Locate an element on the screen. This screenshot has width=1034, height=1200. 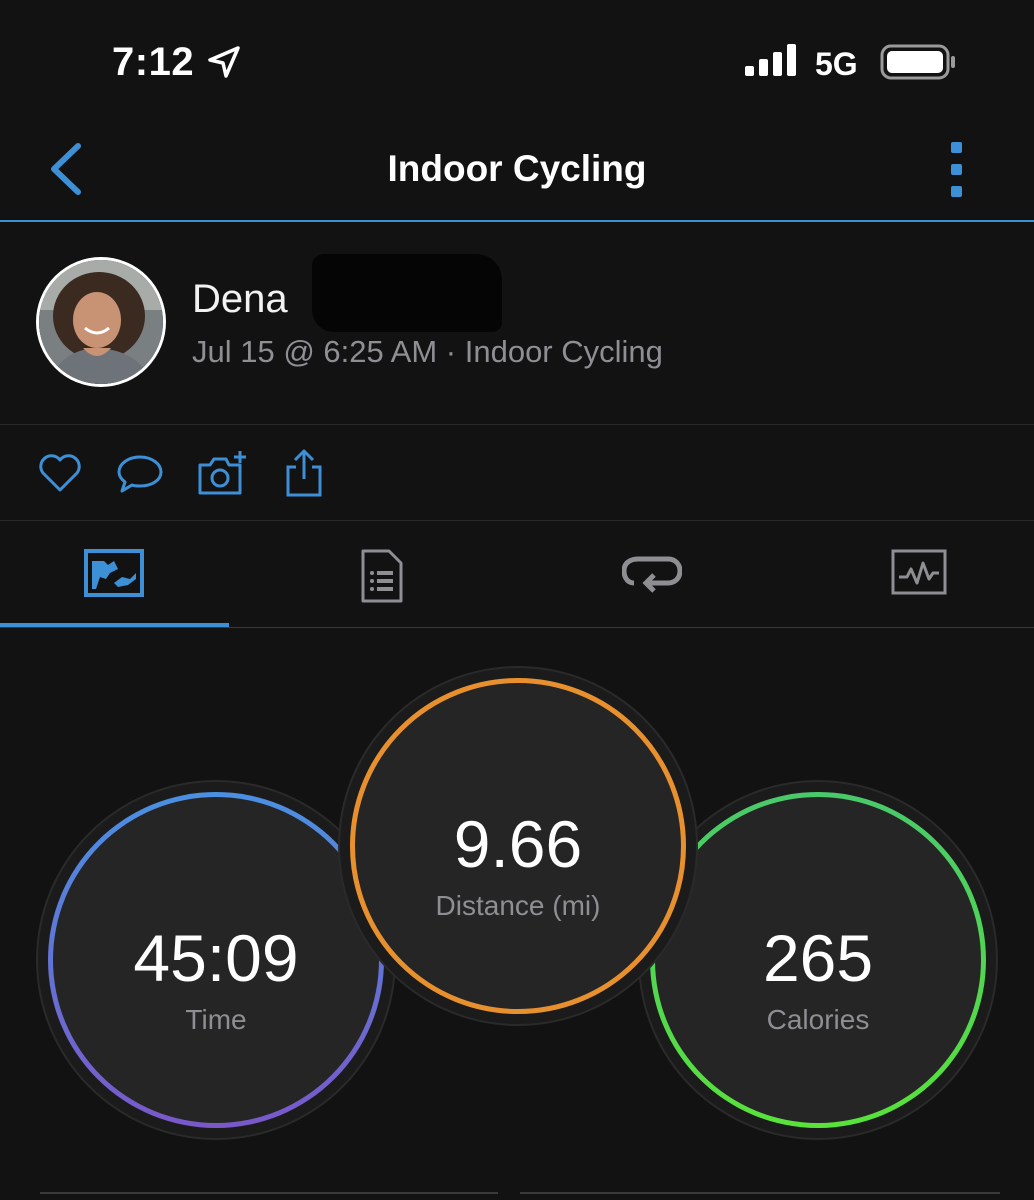
avatar is located at coordinates (101, 322).